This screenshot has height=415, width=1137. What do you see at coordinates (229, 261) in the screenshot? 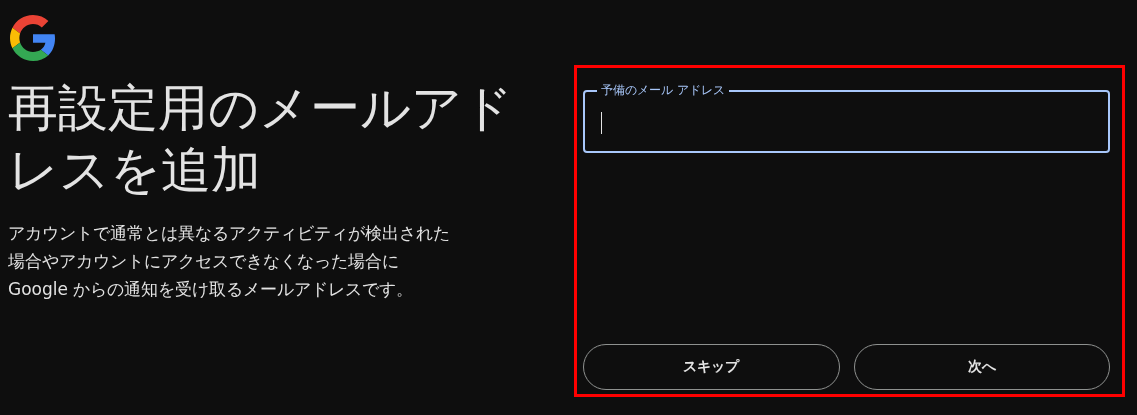
I see `description-text: アカウントで通常とは異なるアクティビティが検出された場合やアカウントにアクセスできなくなった場合に Google からの通知を受け取るメールアドレスです。` at bounding box center [229, 261].